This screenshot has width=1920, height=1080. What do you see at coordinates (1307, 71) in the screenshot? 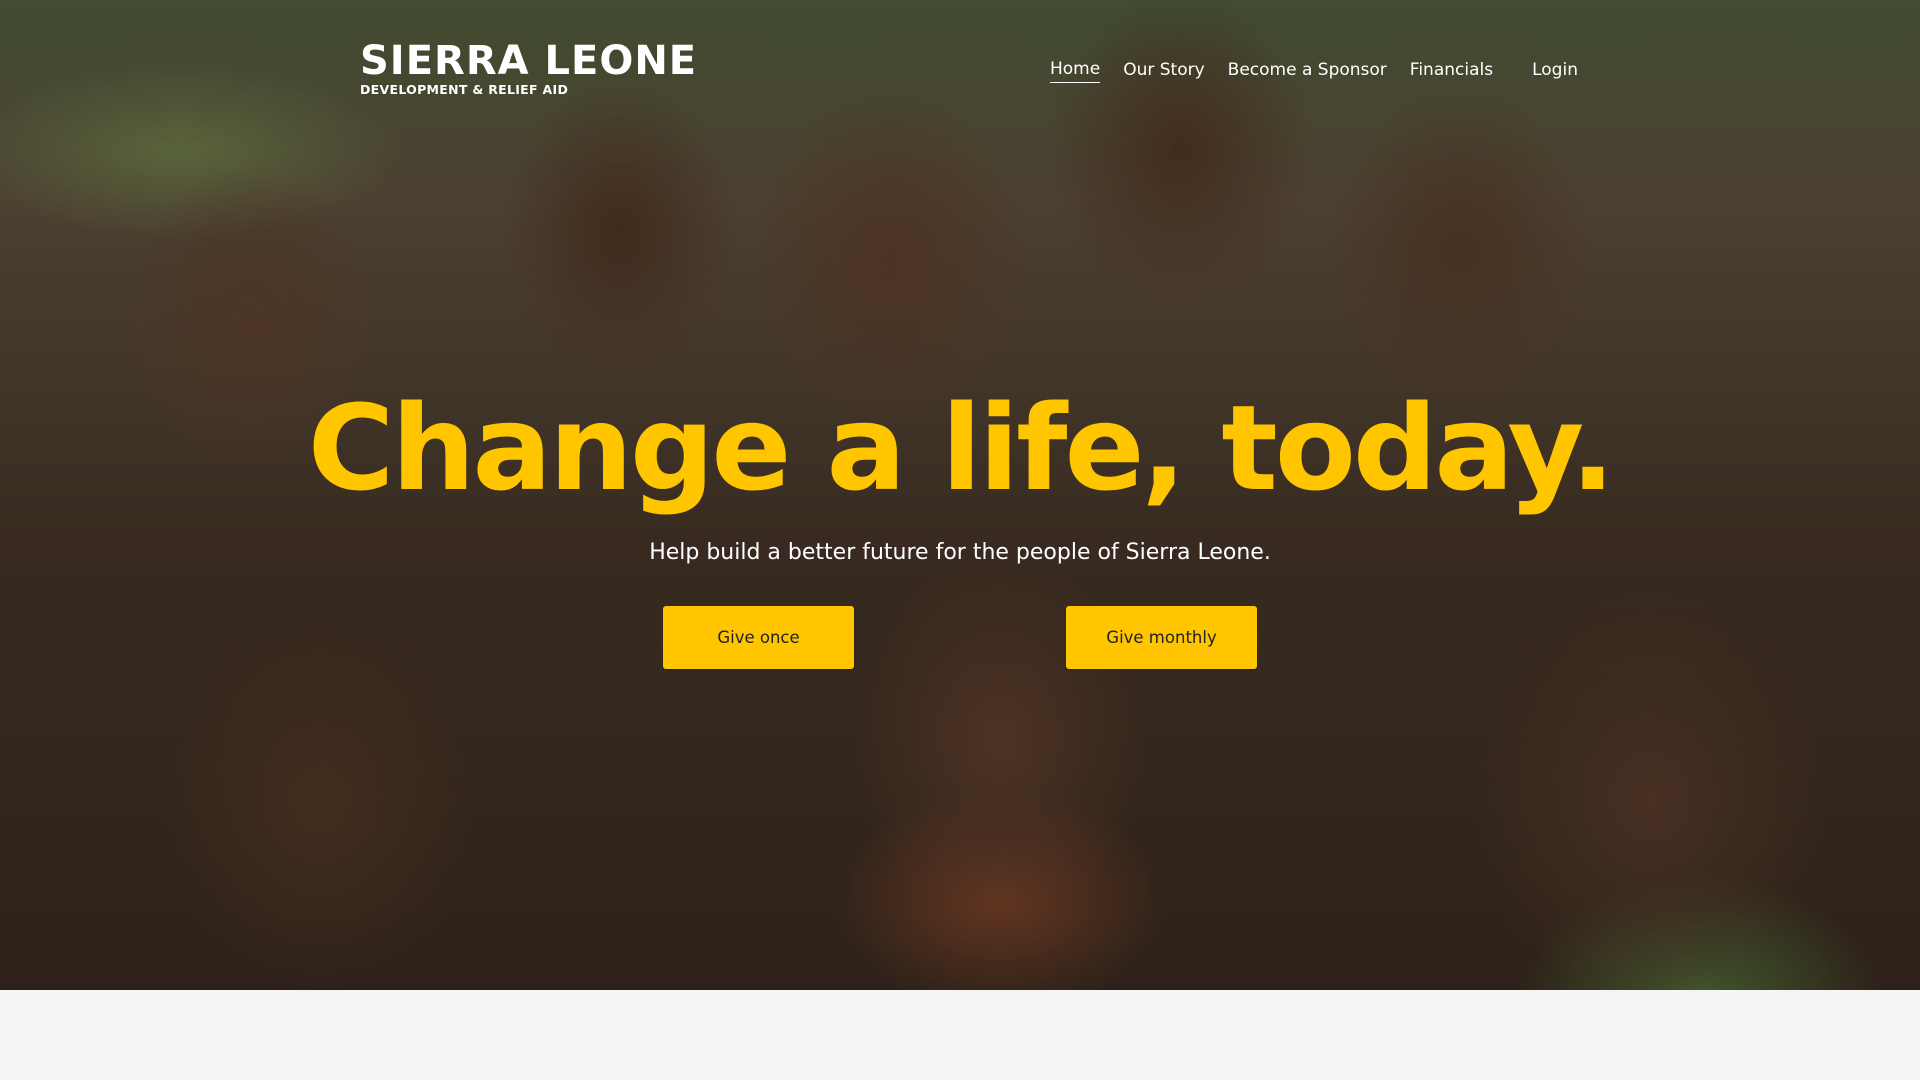
I see `nav-item-become-a-sponsor: Become a Sponsor` at bounding box center [1307, 71].